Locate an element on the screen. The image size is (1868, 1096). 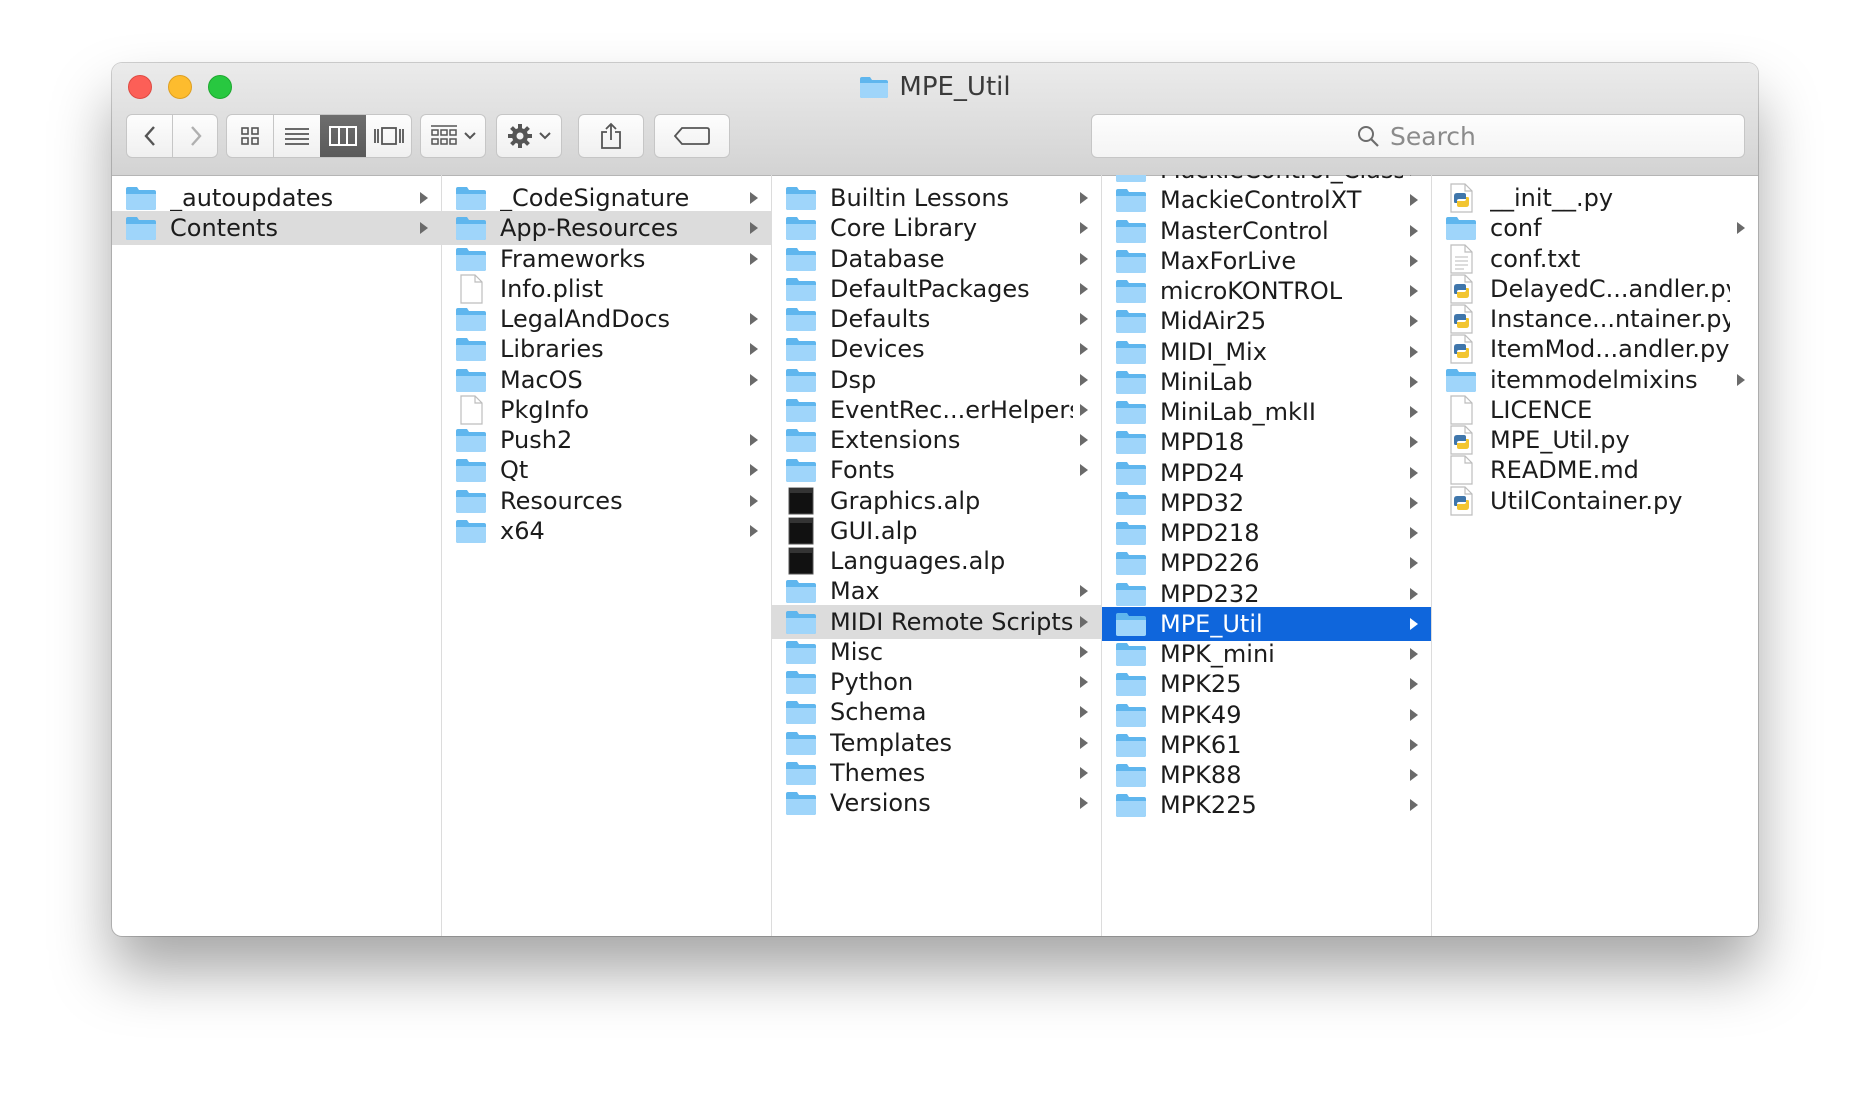
list-item: conf is located at coordinates (1595, 228).